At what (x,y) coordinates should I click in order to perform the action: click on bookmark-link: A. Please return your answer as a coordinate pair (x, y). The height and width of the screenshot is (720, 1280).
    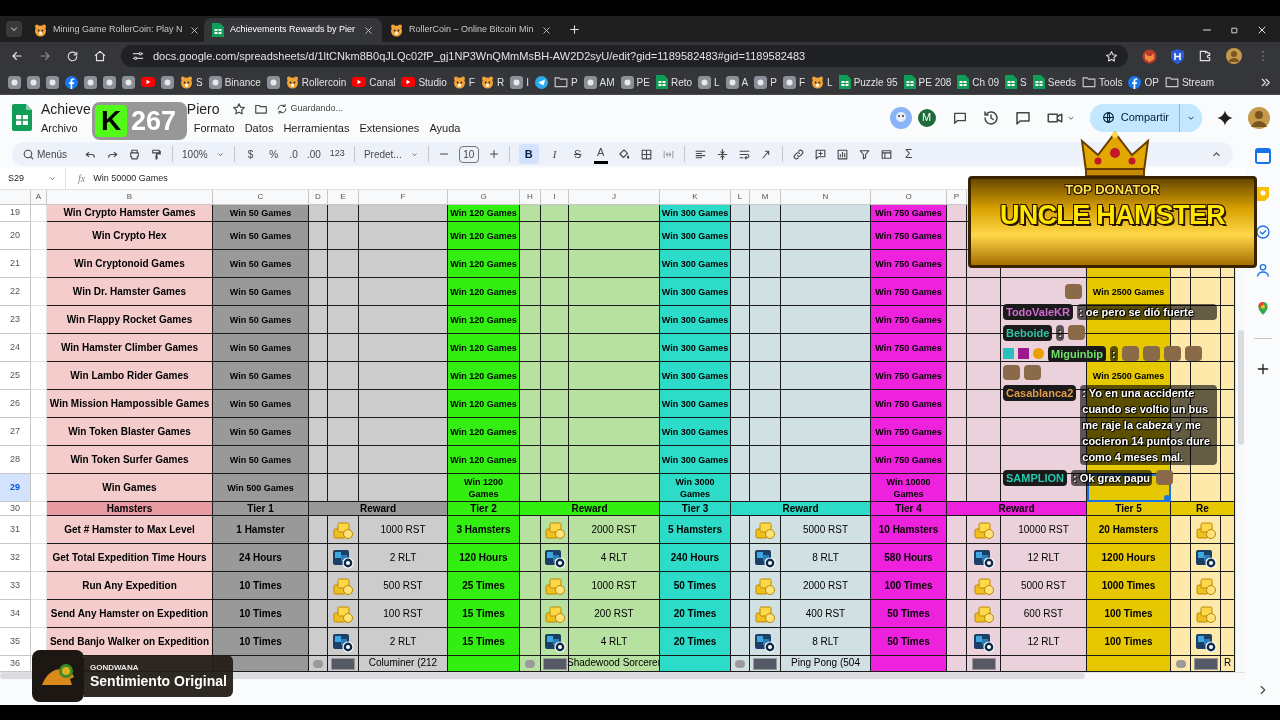
    Looking at the image, I should click on (737, 82).